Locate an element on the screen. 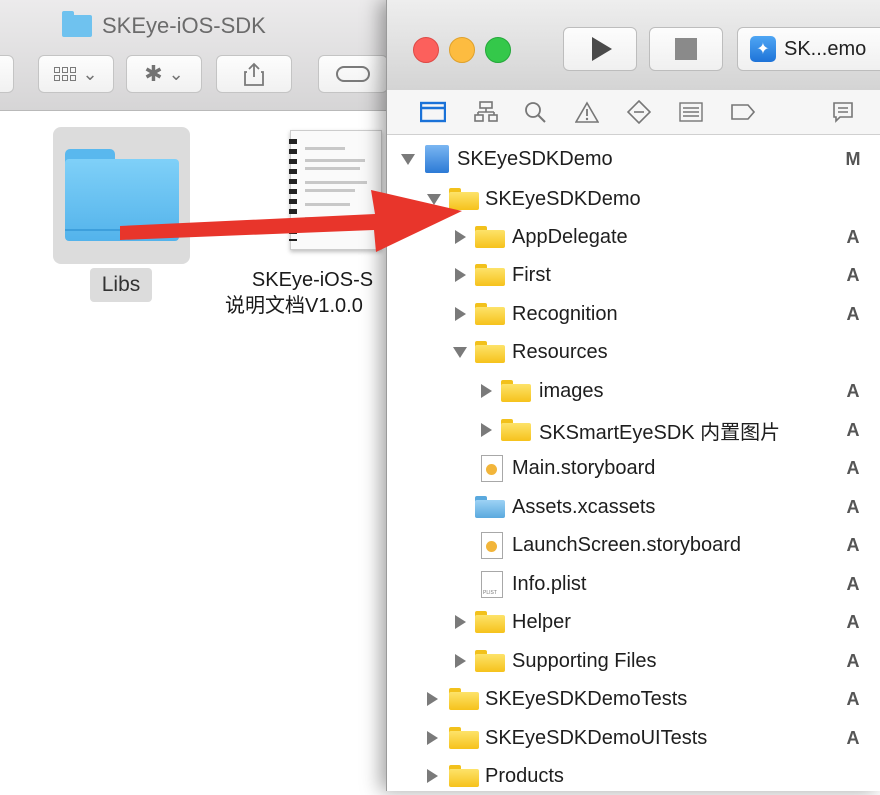 This screenshot has height=795, width=880. tree-row-file: Assets.xcassets A is located at coordinates (633, 507).